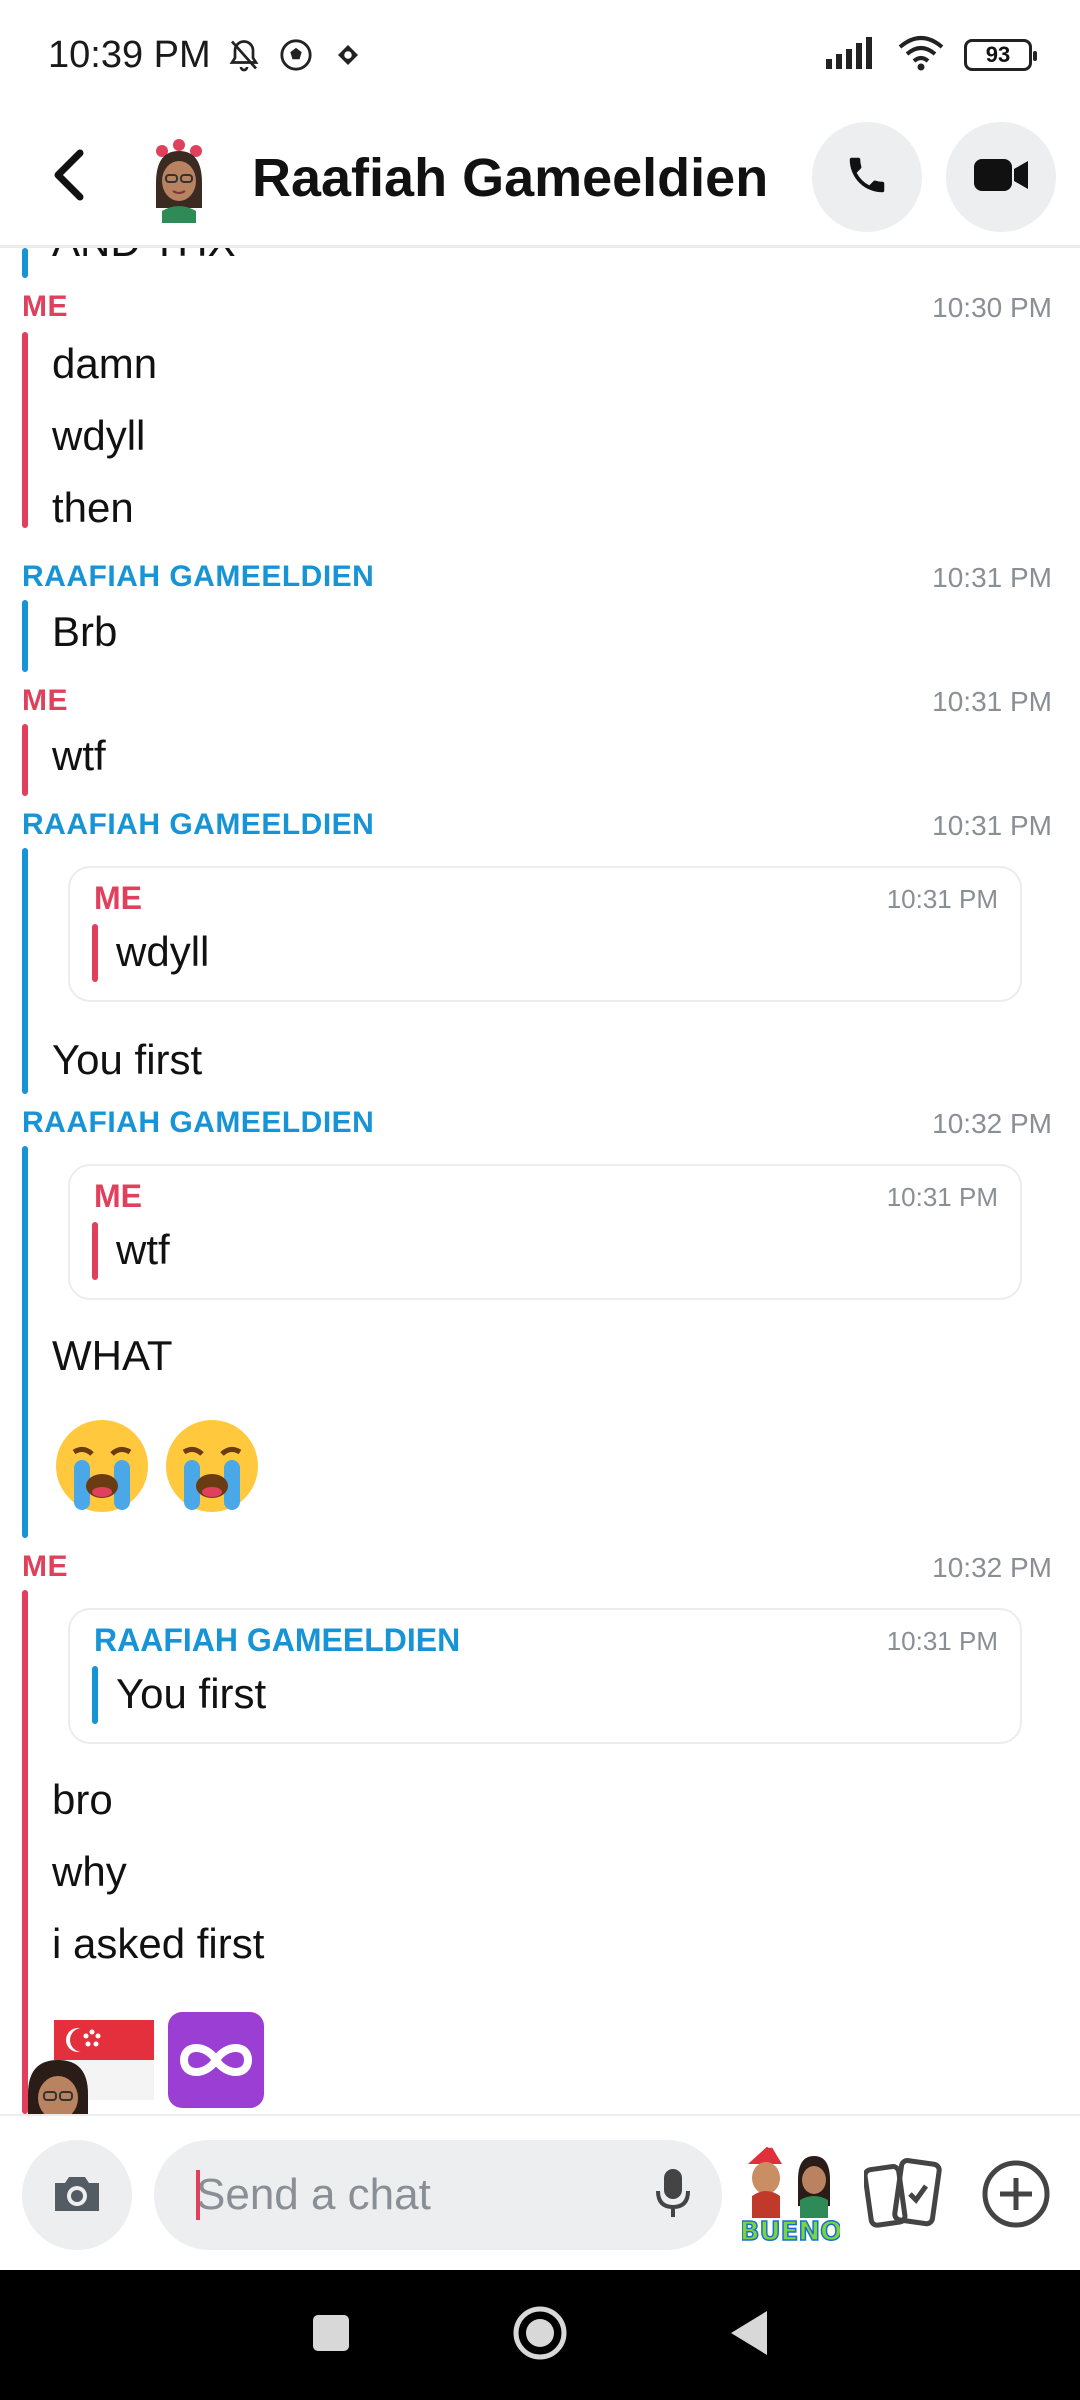  Describe the element at coordinates (82, 1800) in the screenshot. I see `message-text: bro` at that location.